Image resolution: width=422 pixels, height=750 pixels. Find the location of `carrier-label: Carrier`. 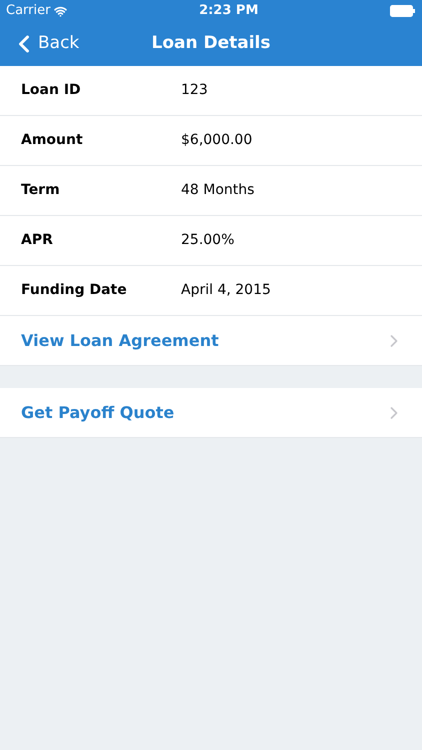

carrier-label: Carrier is located at coordinates (28, 11).